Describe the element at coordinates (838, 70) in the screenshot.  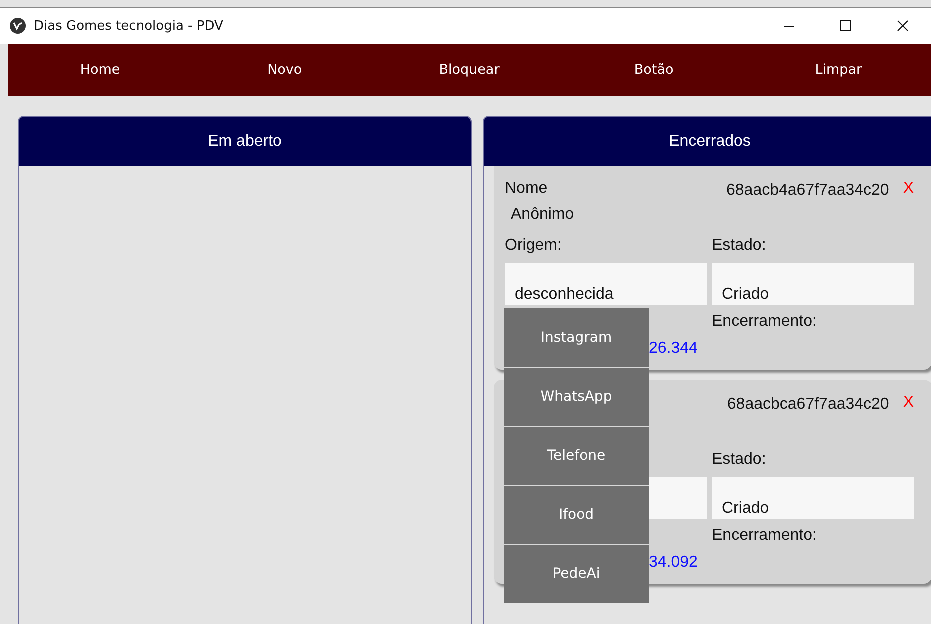
I see `nav-button: Limpar` at that location.